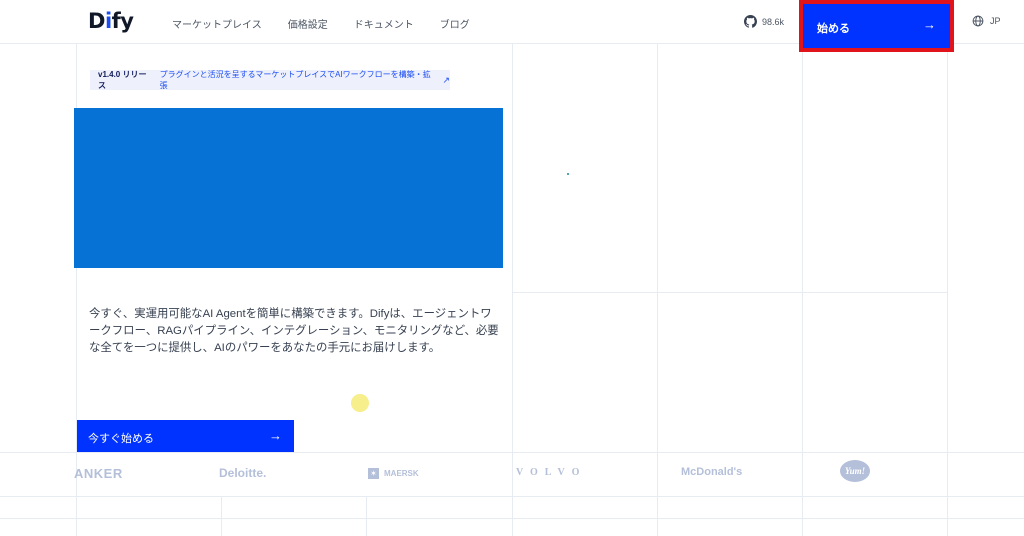  I want to click on cursor-indicator, so click(360, 403).